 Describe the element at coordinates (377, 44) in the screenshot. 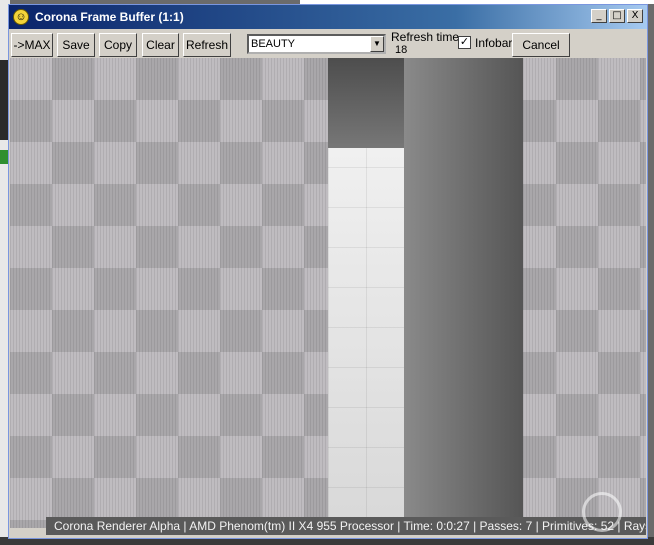

I see `chevron-down-icon: ▼` at that location.